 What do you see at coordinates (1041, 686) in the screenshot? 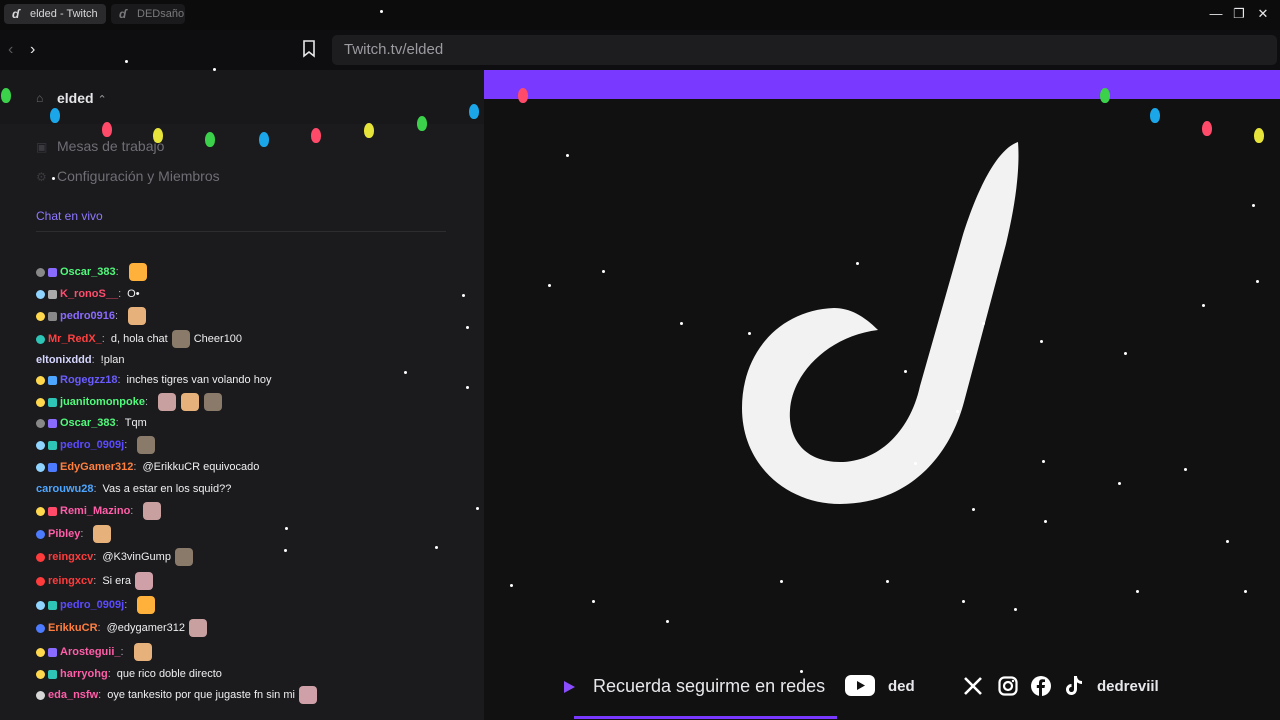
I see `facebook-icon` at bounding box center [1041, 686].